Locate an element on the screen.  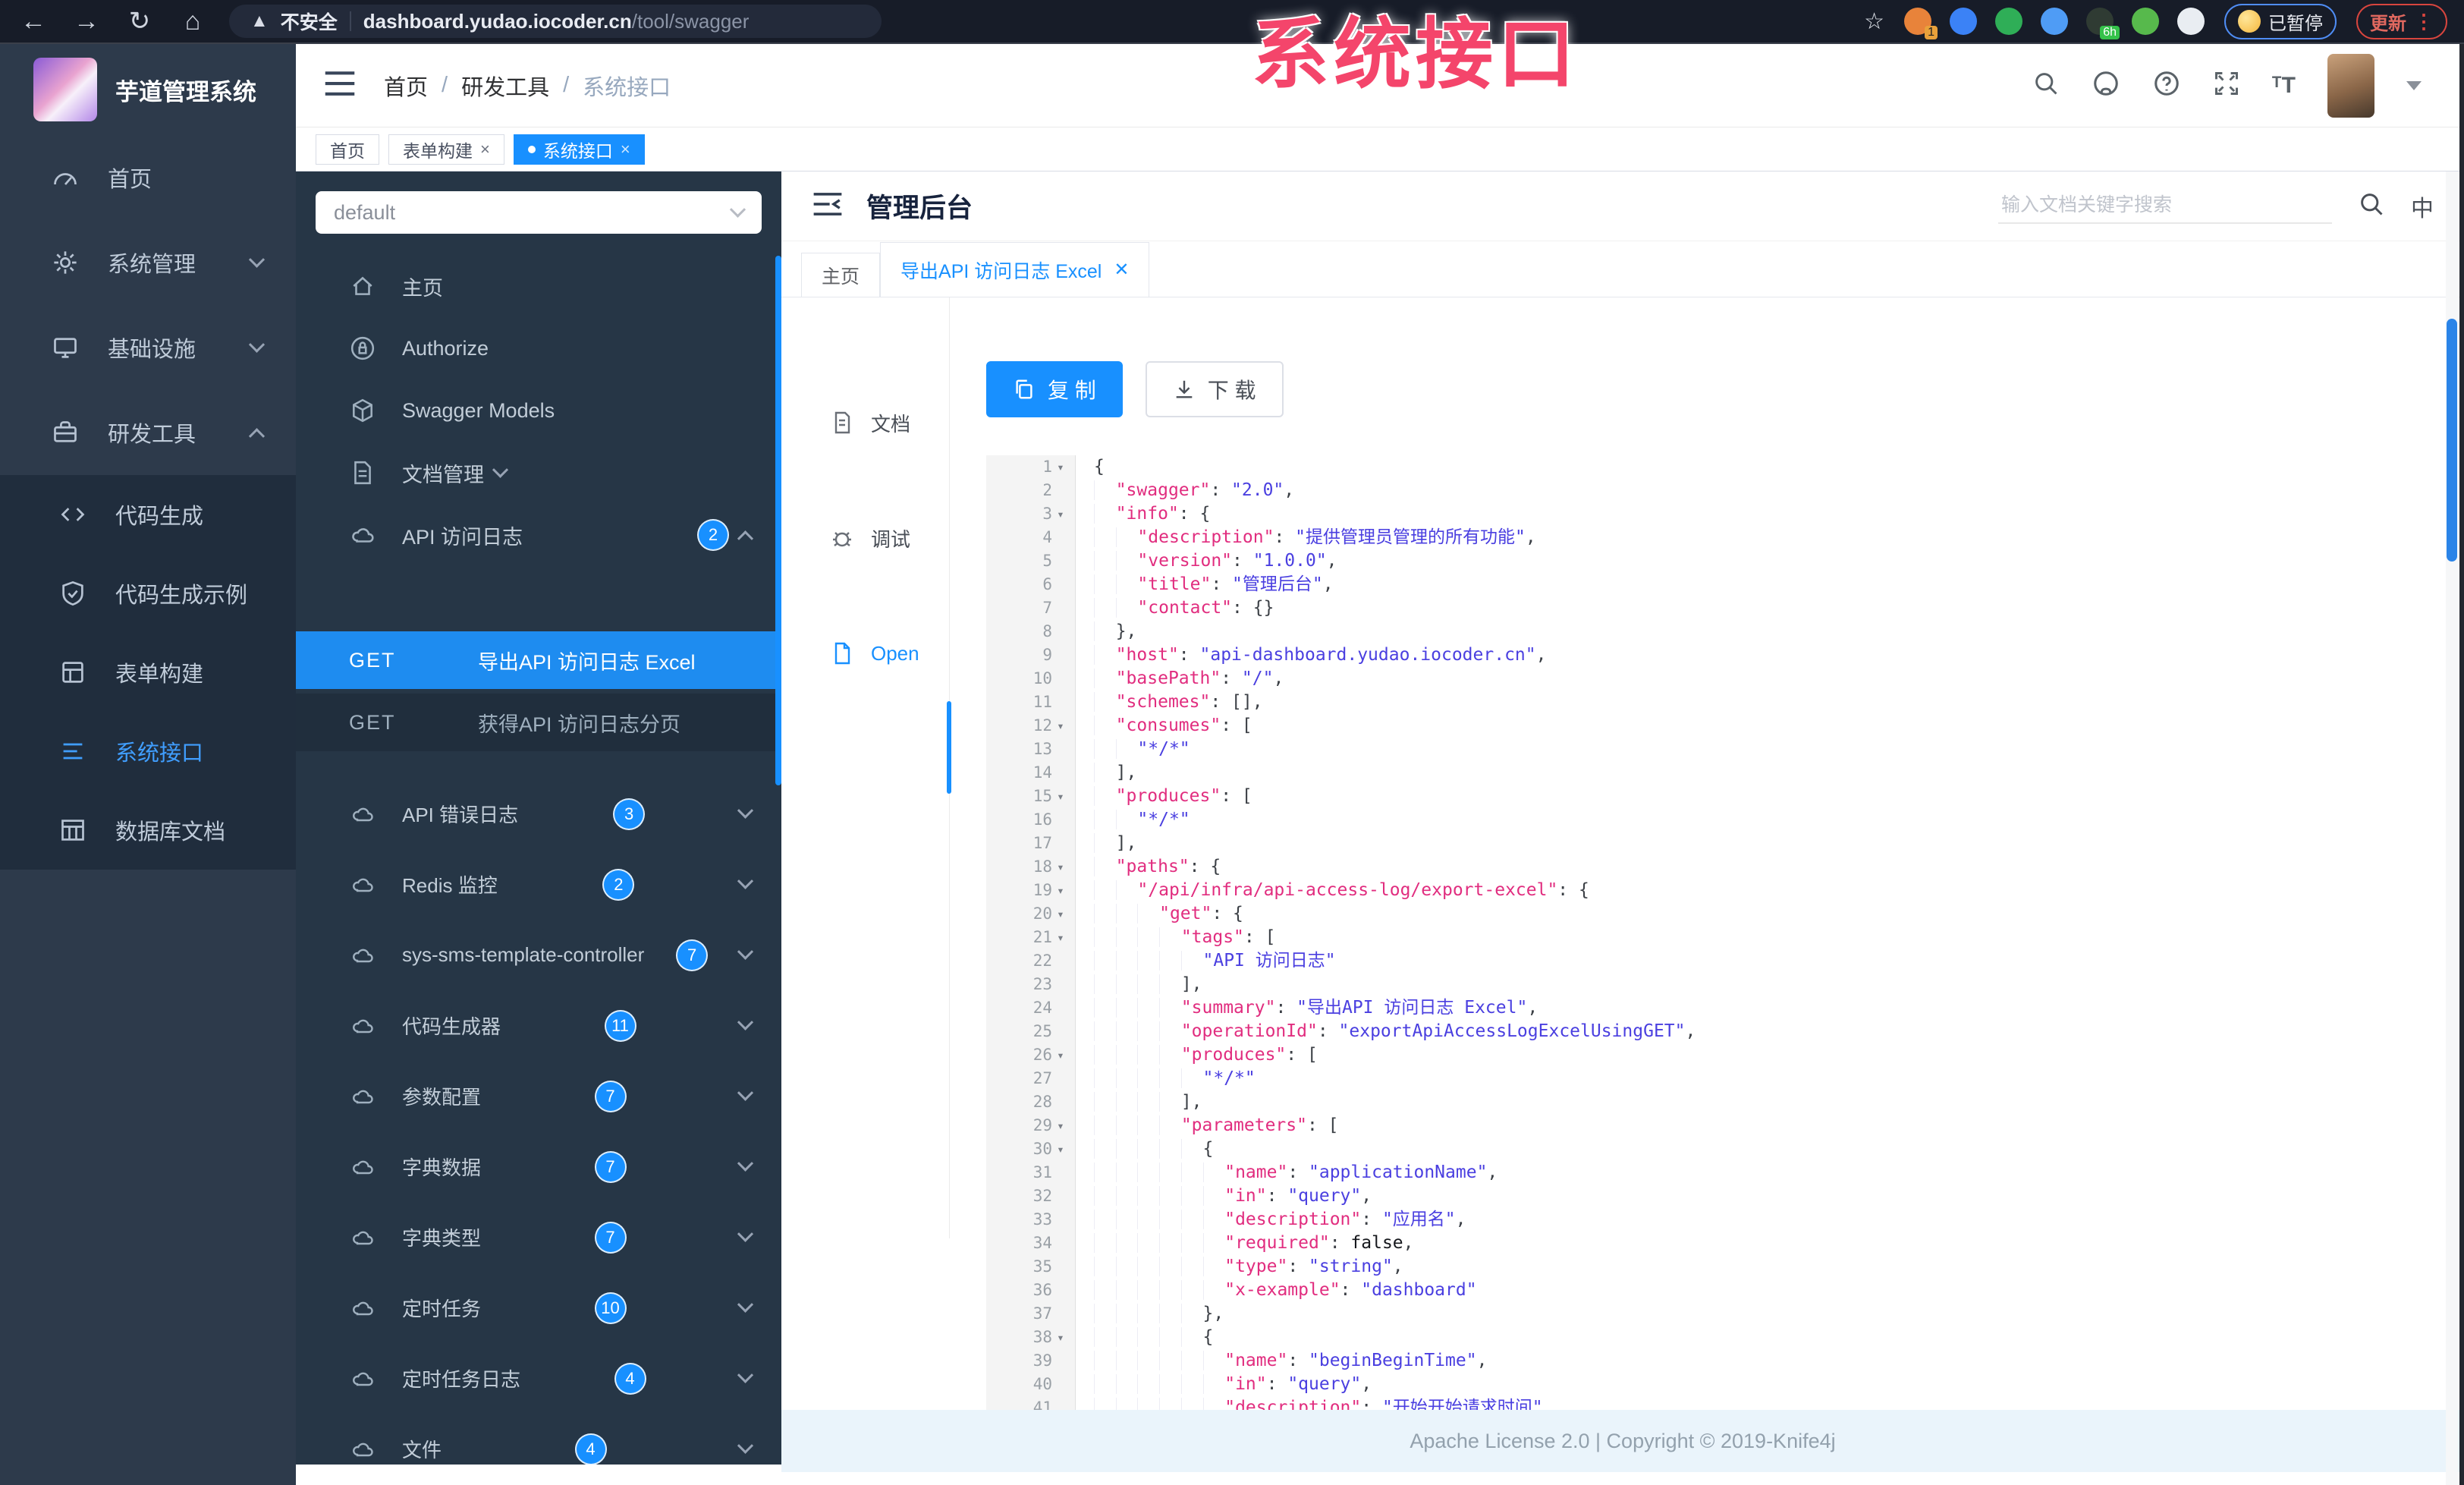
browser-update-pill: 更新 ⋮ is located at coordinates (2401, 21).